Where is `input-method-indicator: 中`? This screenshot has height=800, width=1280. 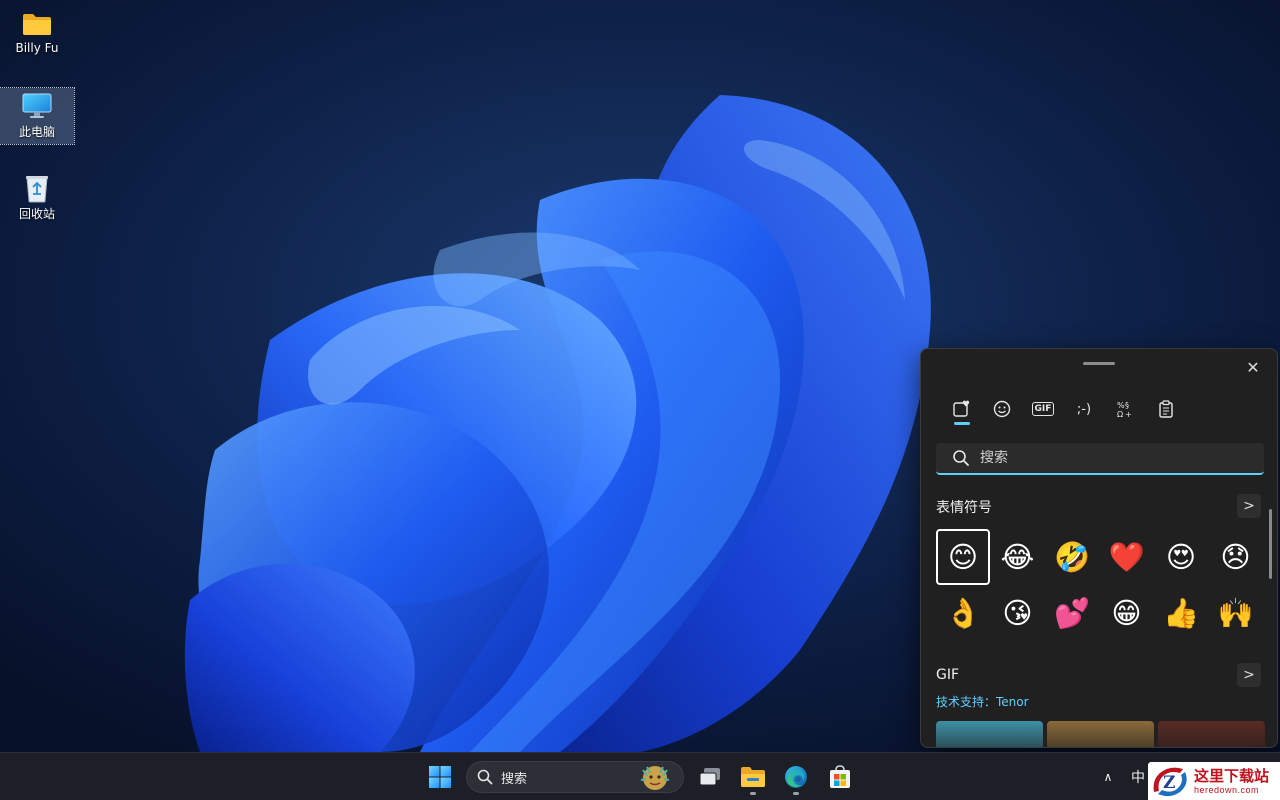
input-method-indicator: 中 is located at coordinates (1138, 777).